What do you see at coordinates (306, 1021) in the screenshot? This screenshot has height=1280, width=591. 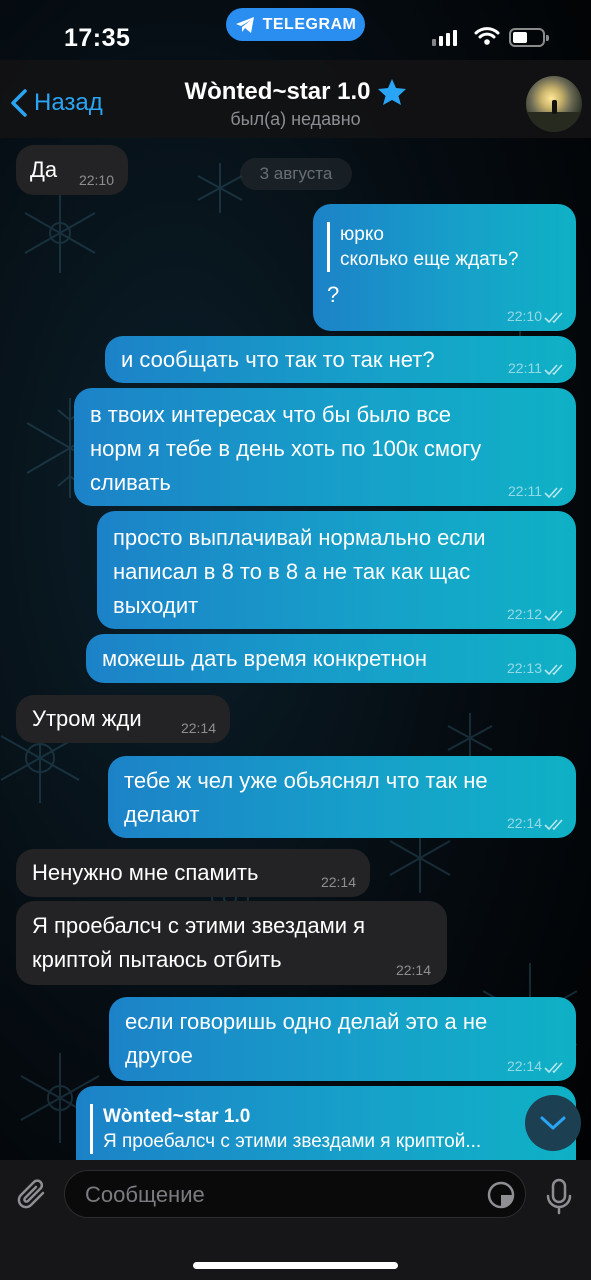 I see `message-line: если говоришь одно делай это а не` at bounding box center [306, 1021].